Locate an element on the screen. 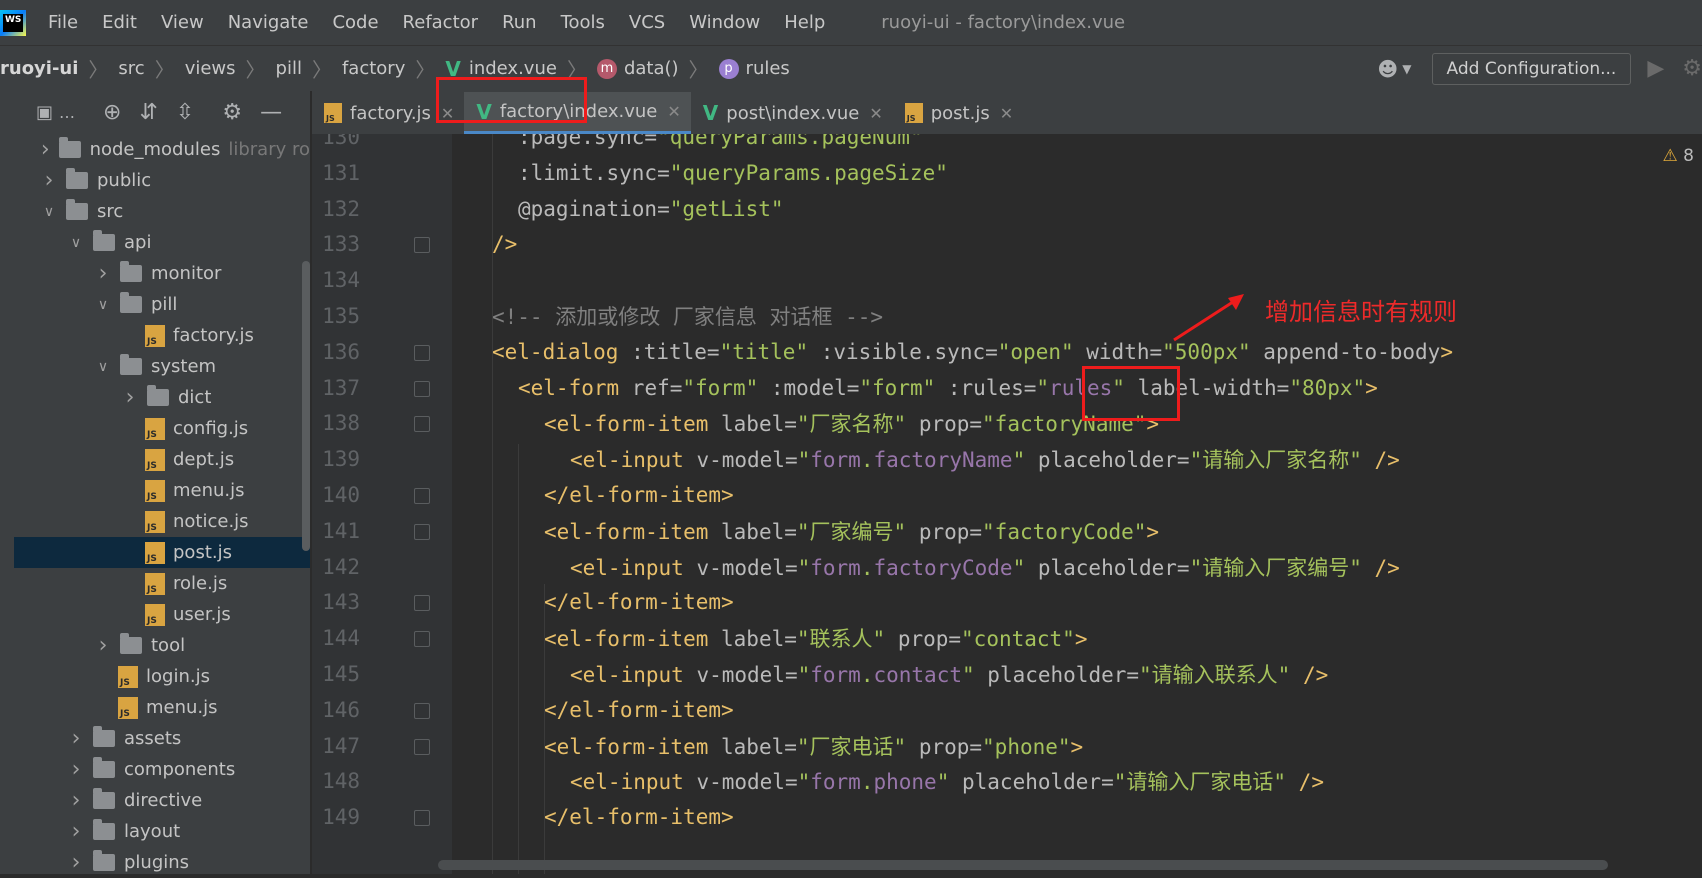  tree-item: › public is located at coordinates (162, 180).